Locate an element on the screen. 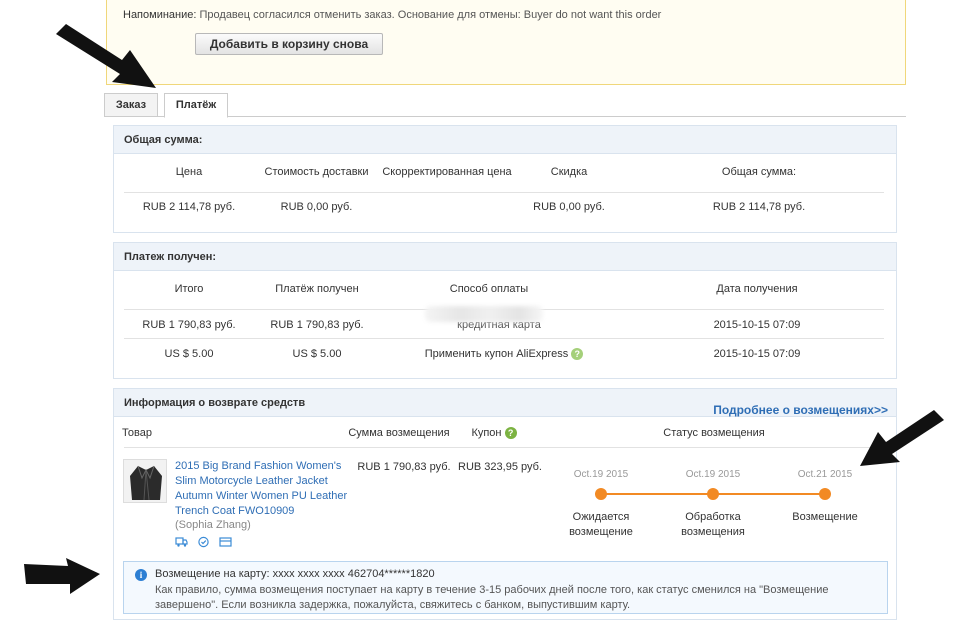  refresh-icon is located at coordinates (203, 542).